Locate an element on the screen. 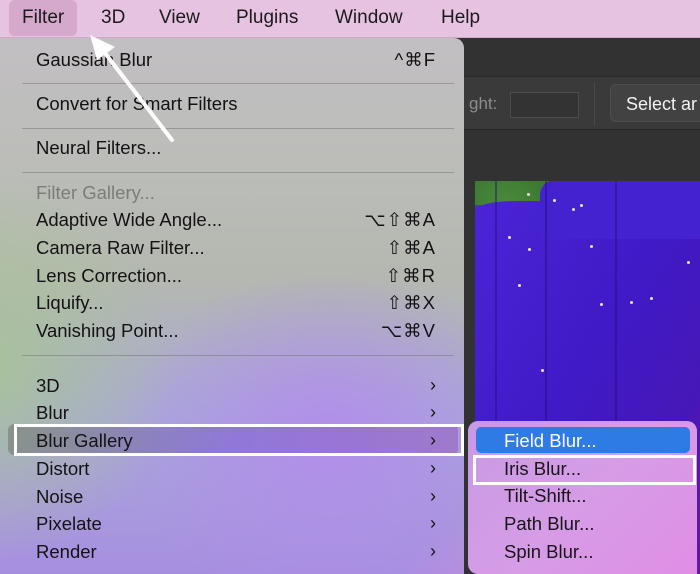 The height and width of the screenshot is (574, 700). menu-item-3d: 3D › is located at coordinates (243, 385).